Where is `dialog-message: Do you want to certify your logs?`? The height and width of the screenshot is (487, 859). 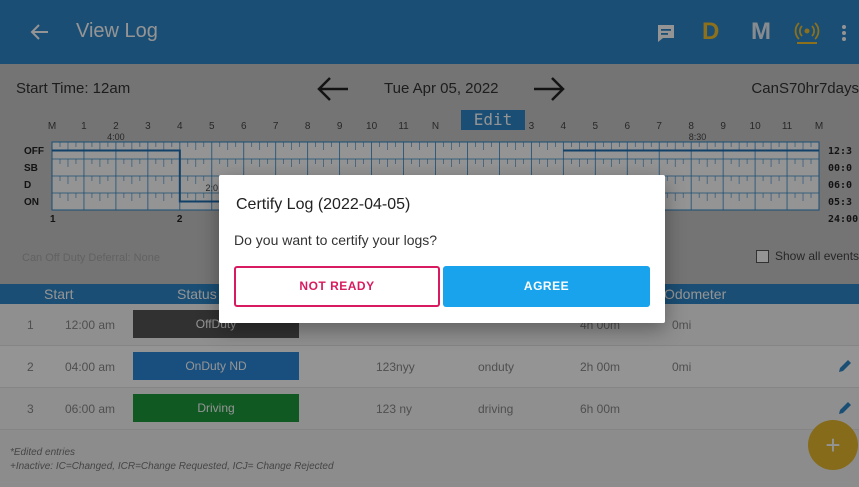 dialog-message: Do you want to certify your logs? is located at coordinates (336, 240).